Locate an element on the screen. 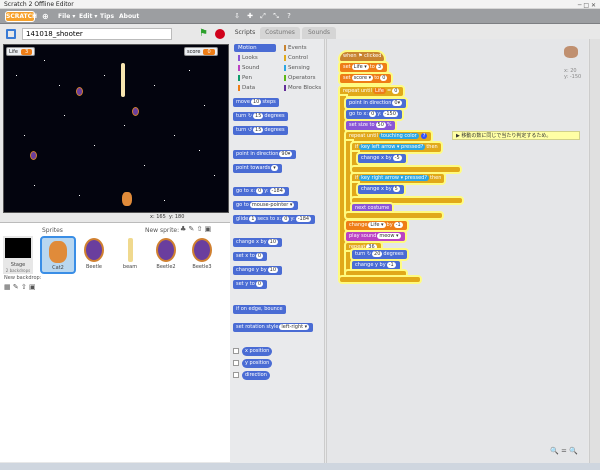 This screenshot has width=600, height=470. script-comment: ▶ 移動の数に同じで当たり判定するため。 is located at coordinates (516, 135).